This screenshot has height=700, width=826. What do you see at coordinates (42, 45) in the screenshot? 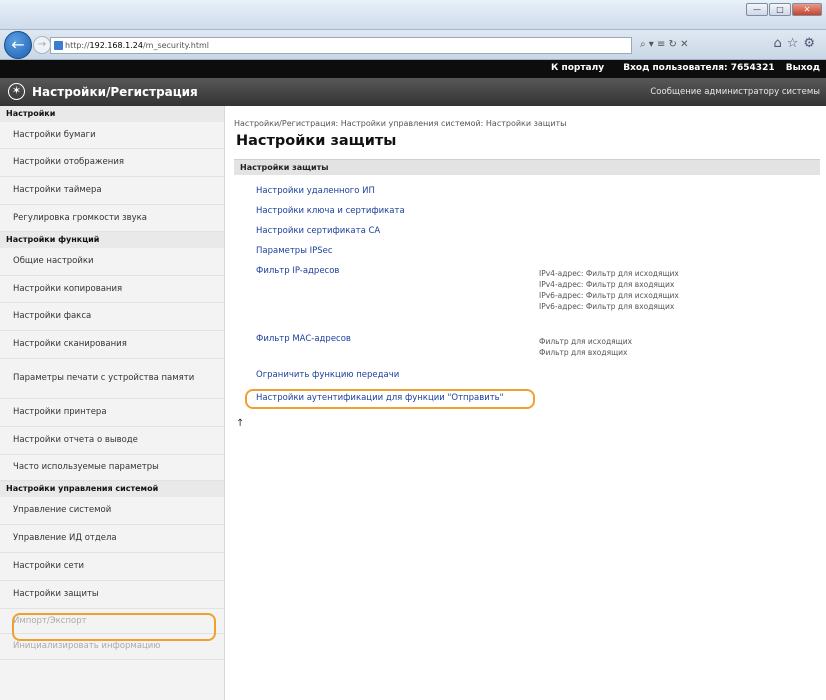
I see `forward-arrow-icon: →` at bounding box center [42, 45].